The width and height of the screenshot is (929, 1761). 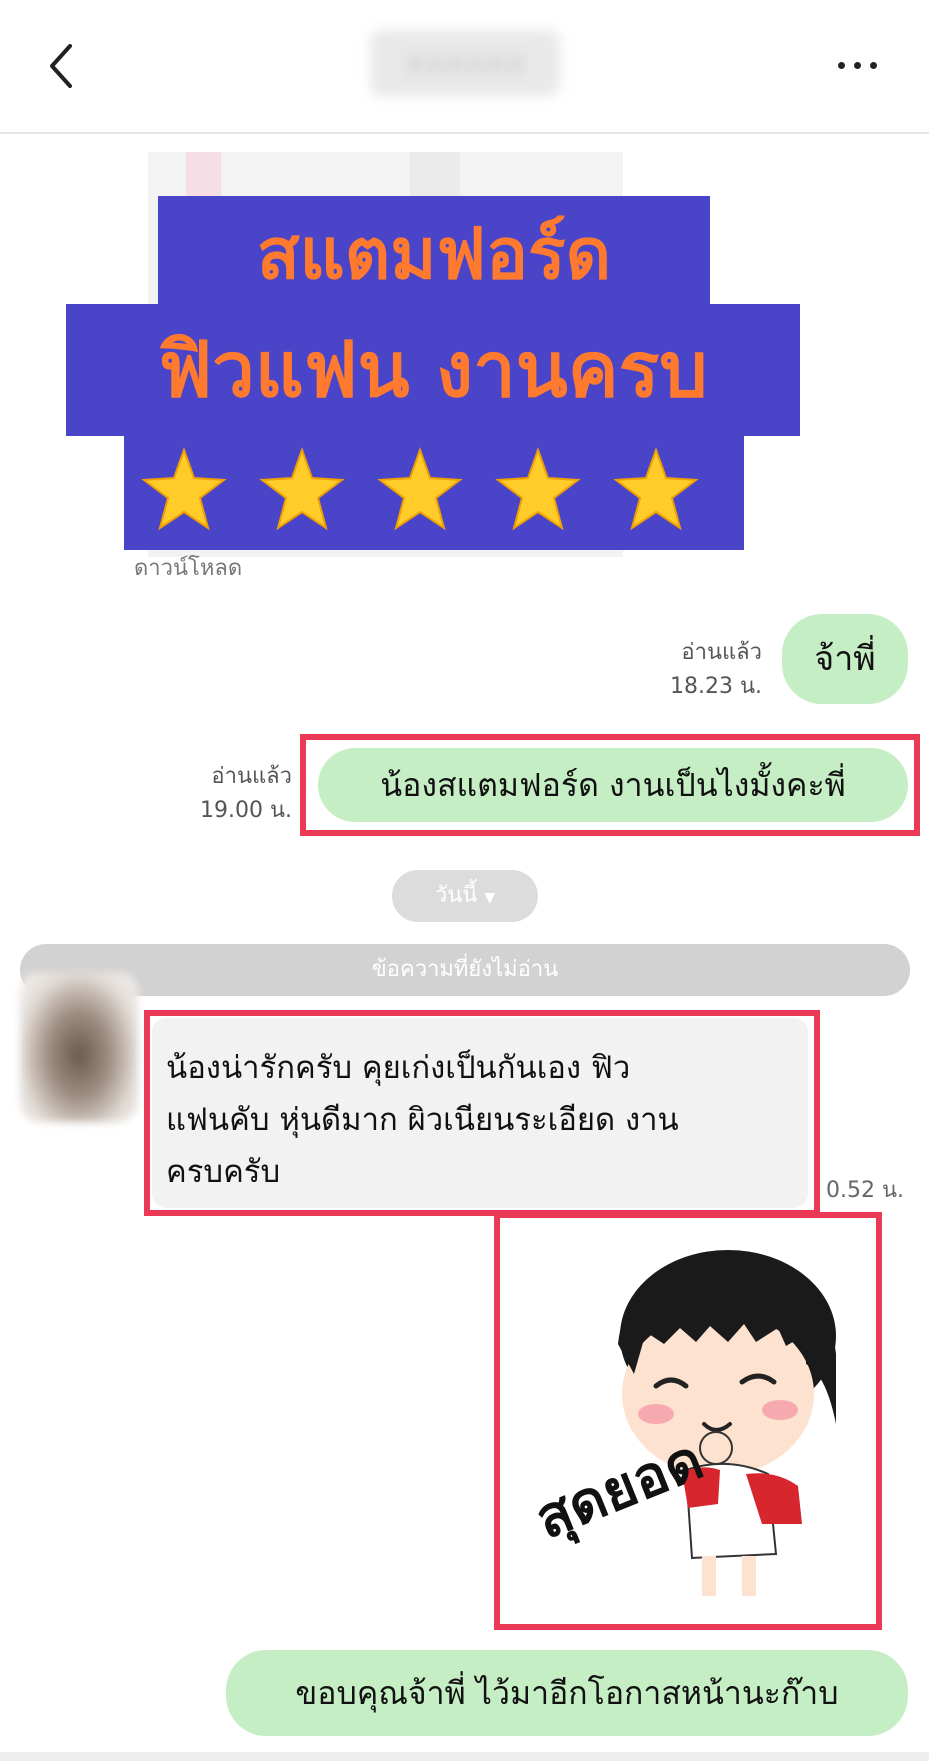 What do you see at coordinates (433, 370) in the screenshot?
I see `promo-subtitle: ฟิวแฟน งานครบ` at bounding box center [433, 370].